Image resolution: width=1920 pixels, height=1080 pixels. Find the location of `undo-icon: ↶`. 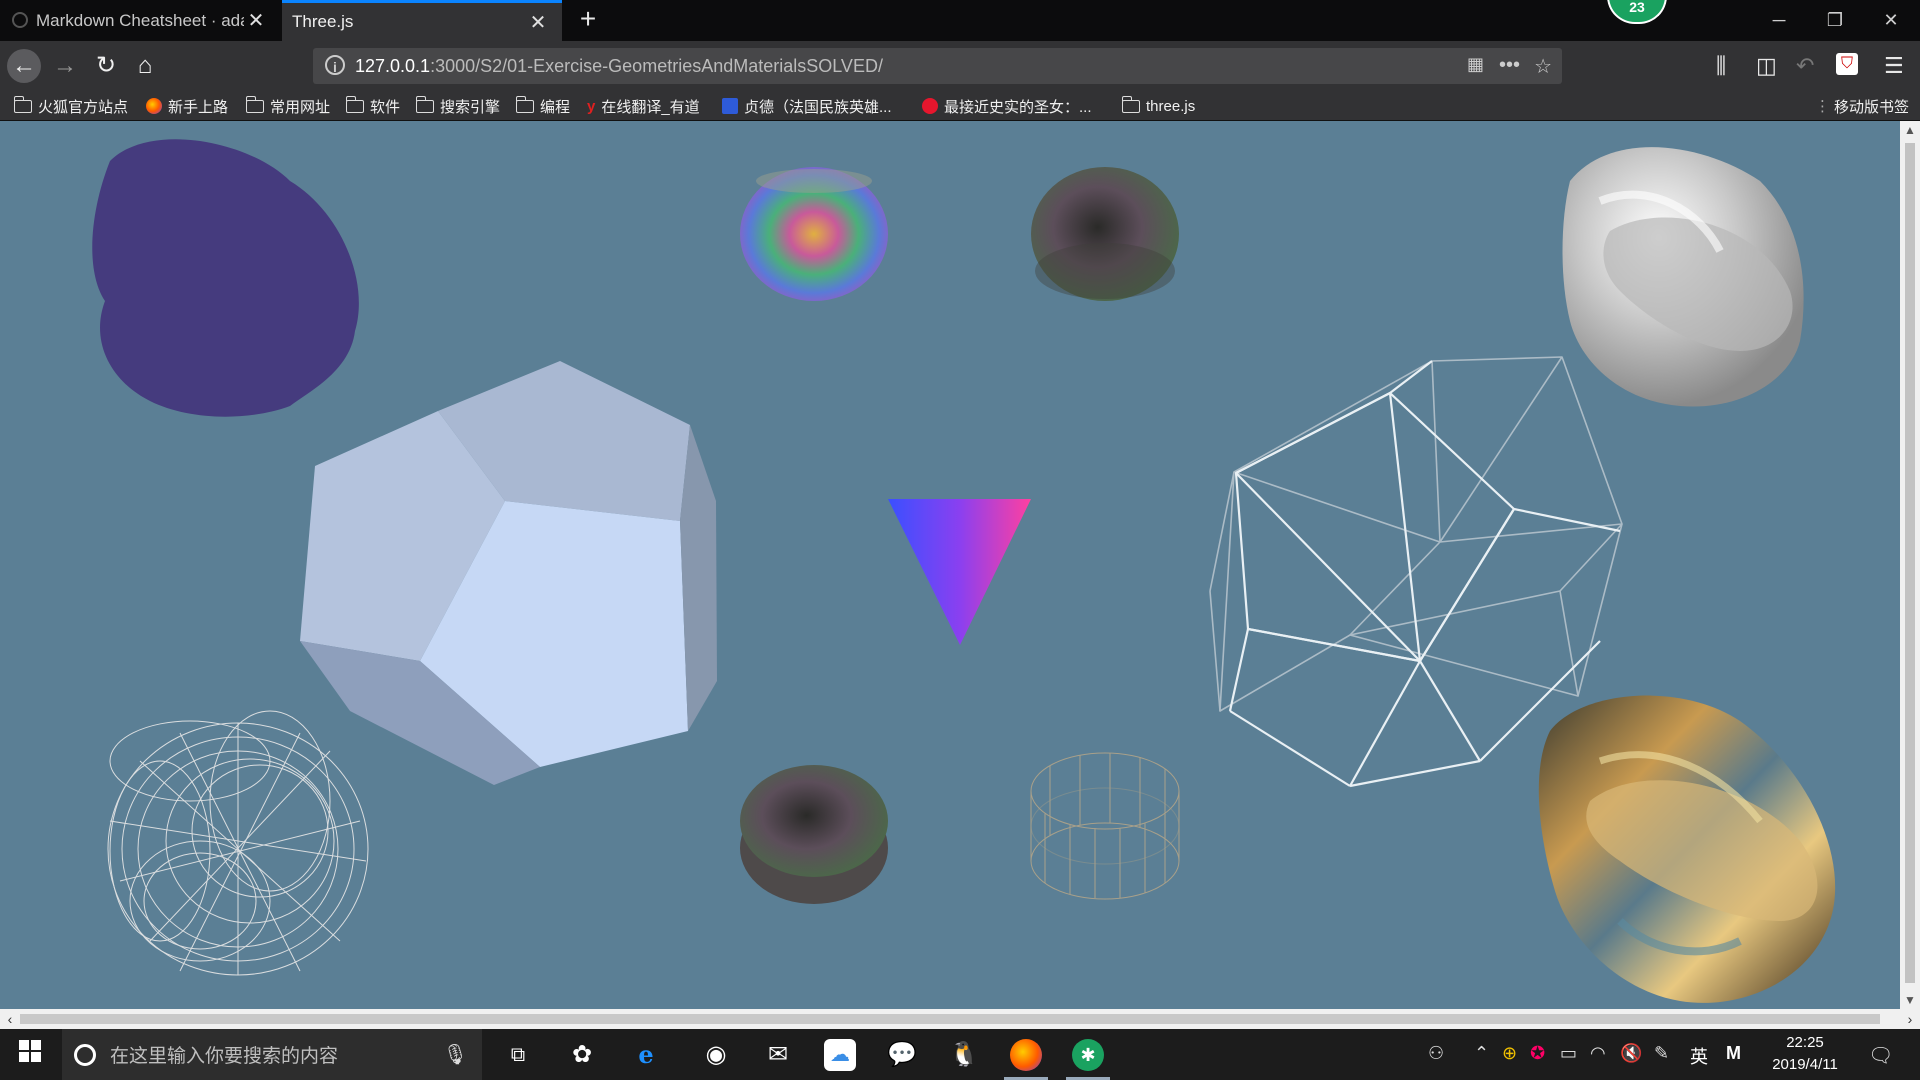

undo-icon: ↶ is located at coordinates (1805, 66).